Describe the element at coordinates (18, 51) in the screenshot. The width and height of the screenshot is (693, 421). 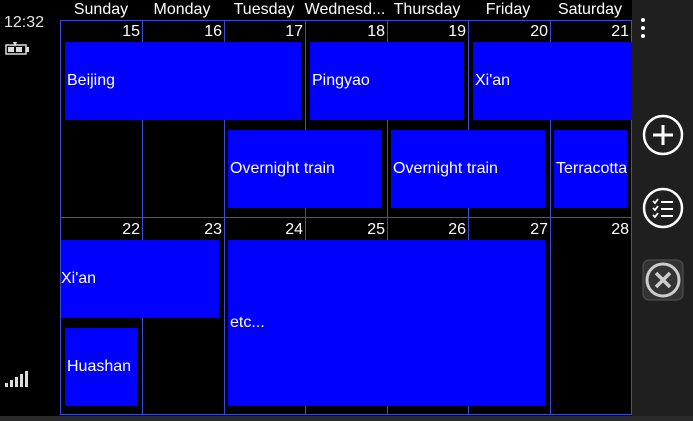
I see `battery-icon` at that location.